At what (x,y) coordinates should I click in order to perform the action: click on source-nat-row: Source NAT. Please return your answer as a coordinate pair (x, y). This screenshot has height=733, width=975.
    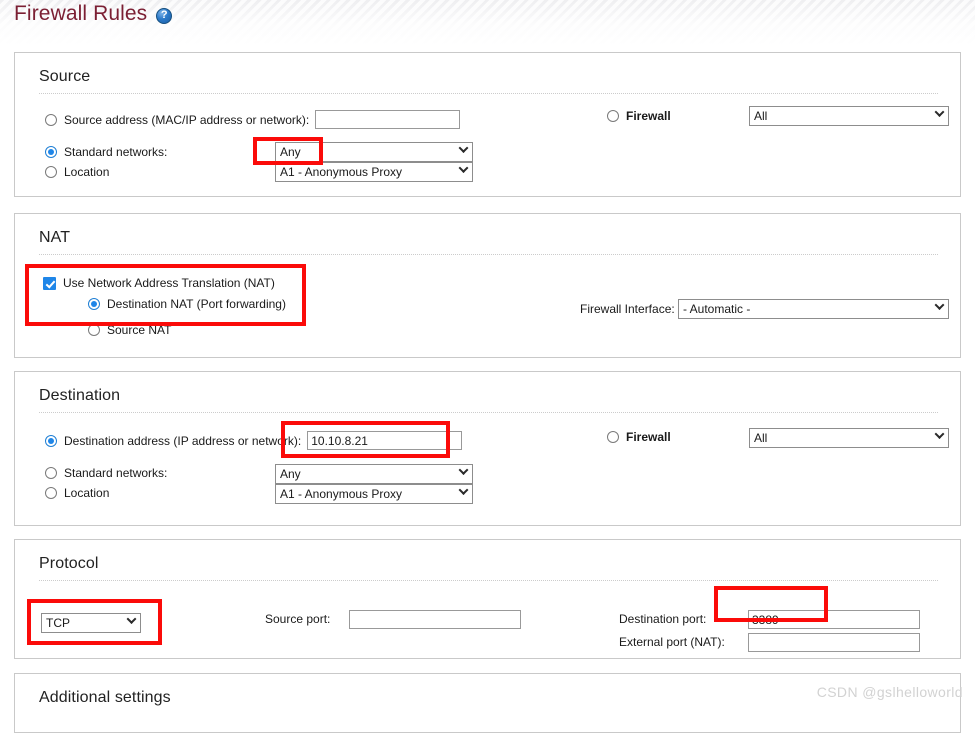
    Looking at the image, I should click on (129, 330).